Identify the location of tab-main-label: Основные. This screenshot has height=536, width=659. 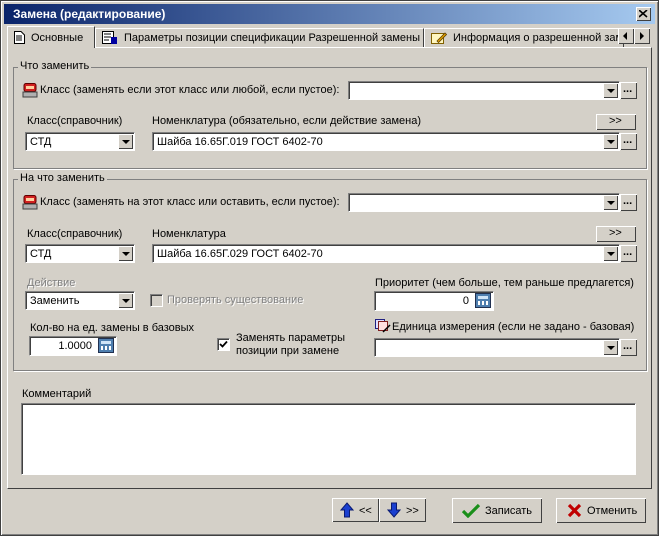
(57, 38).